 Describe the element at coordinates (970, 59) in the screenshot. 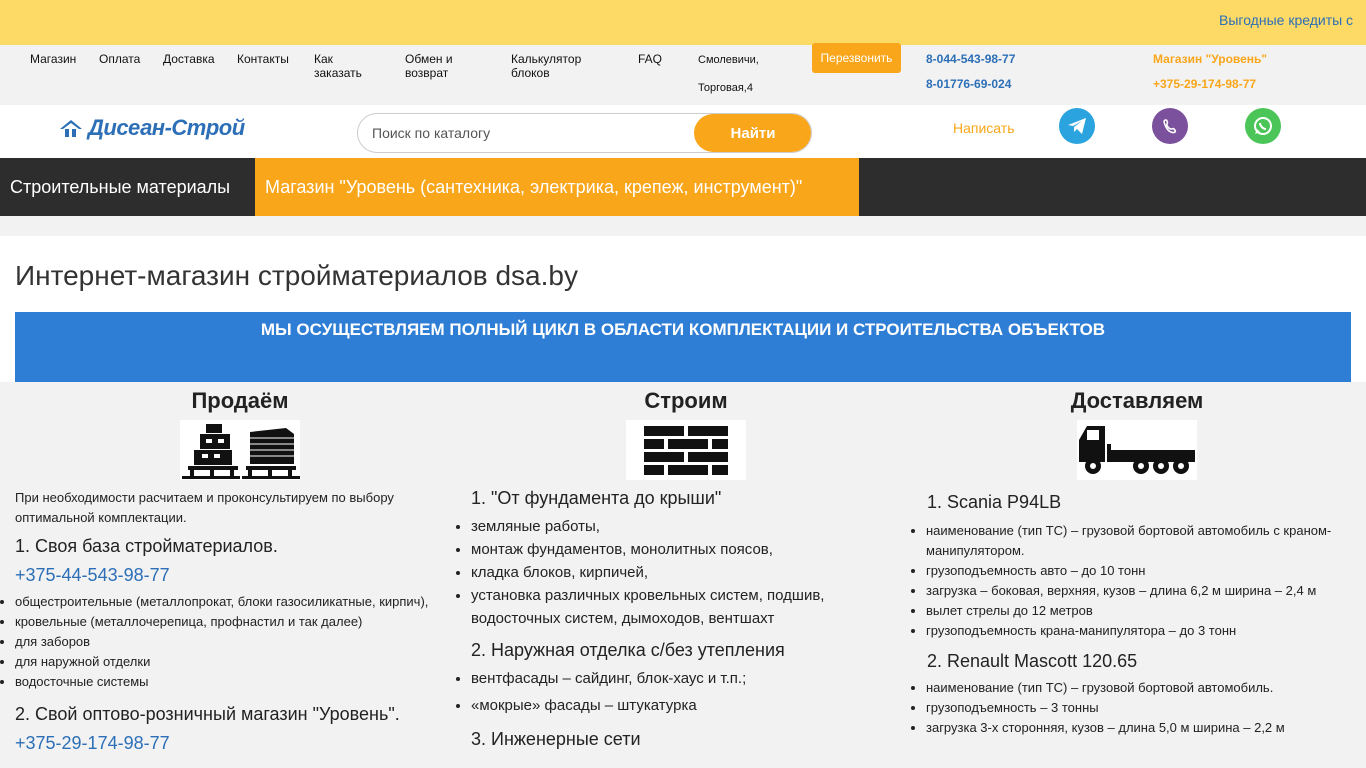

I see `phone-1: 8-044-543-98-77` at that location.